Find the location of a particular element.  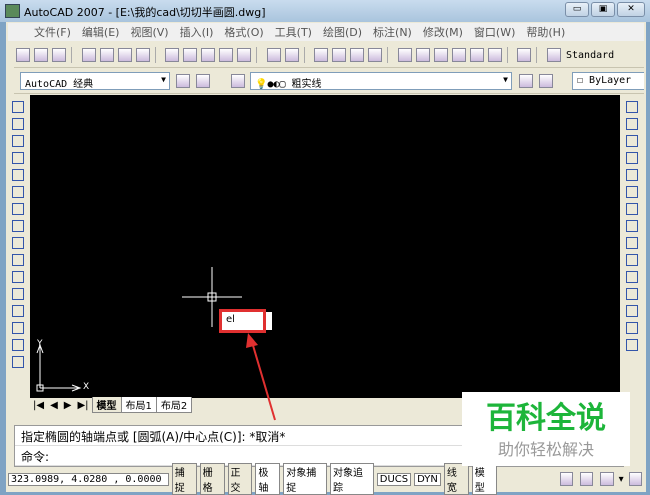

otrack-toggle: 对象追踪 is located at coordinates (352, 479).